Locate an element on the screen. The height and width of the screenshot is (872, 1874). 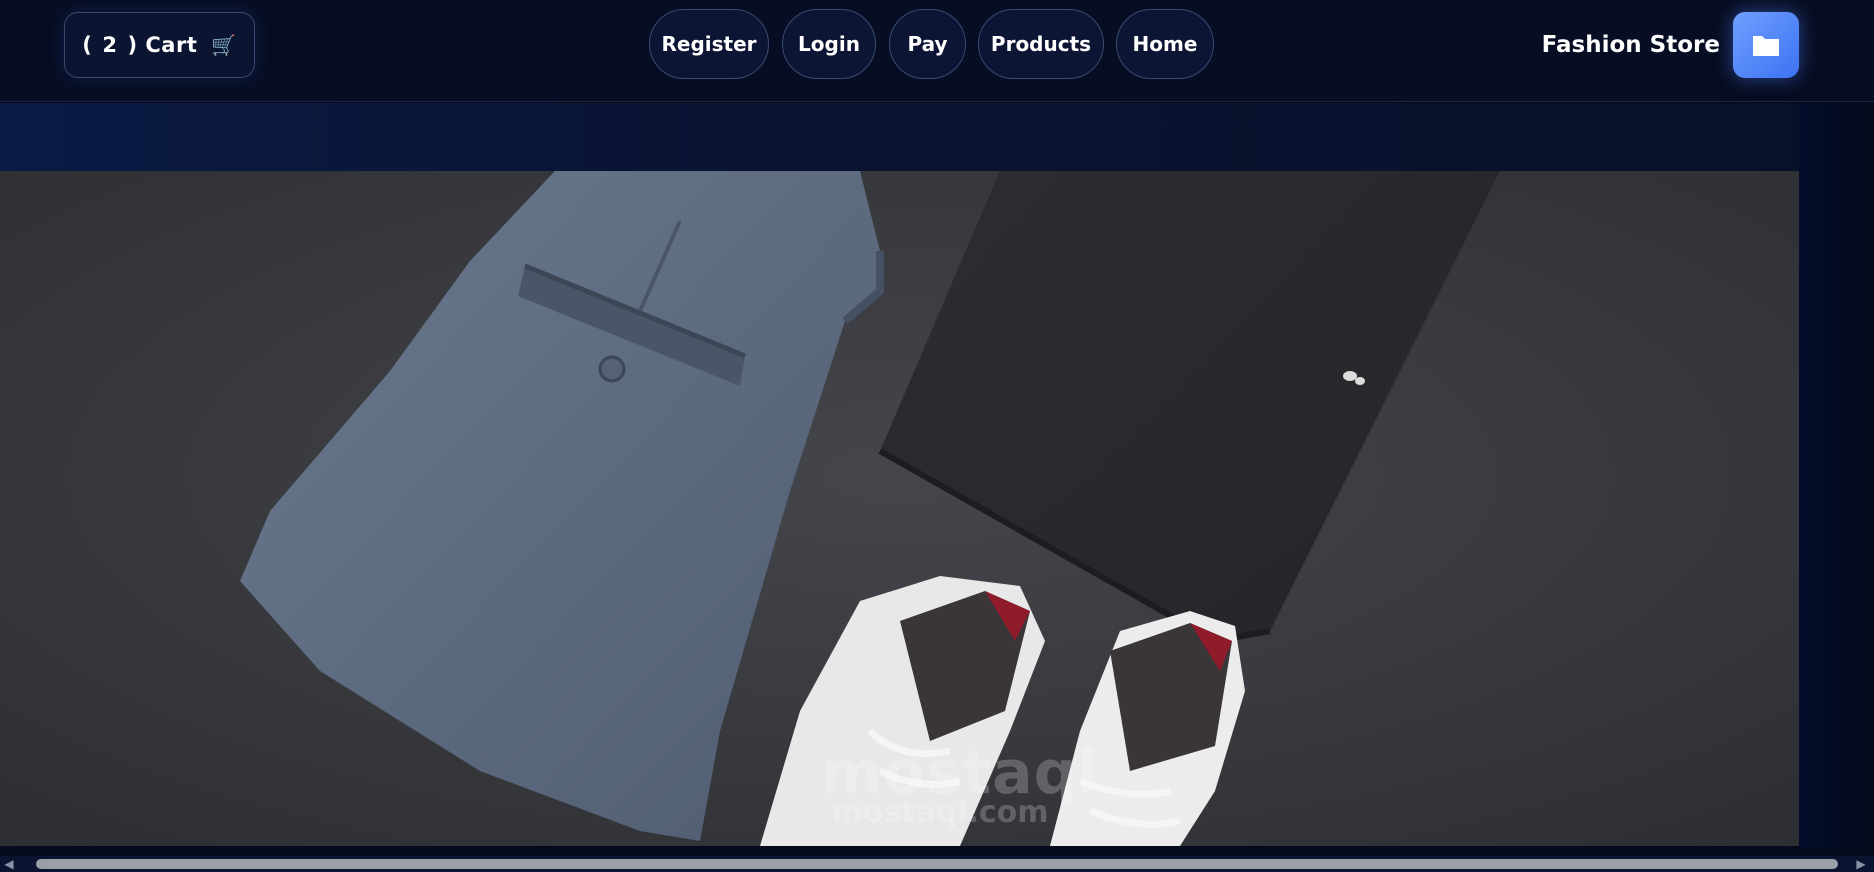
right-gutter is located at coordinates (1836, 475).